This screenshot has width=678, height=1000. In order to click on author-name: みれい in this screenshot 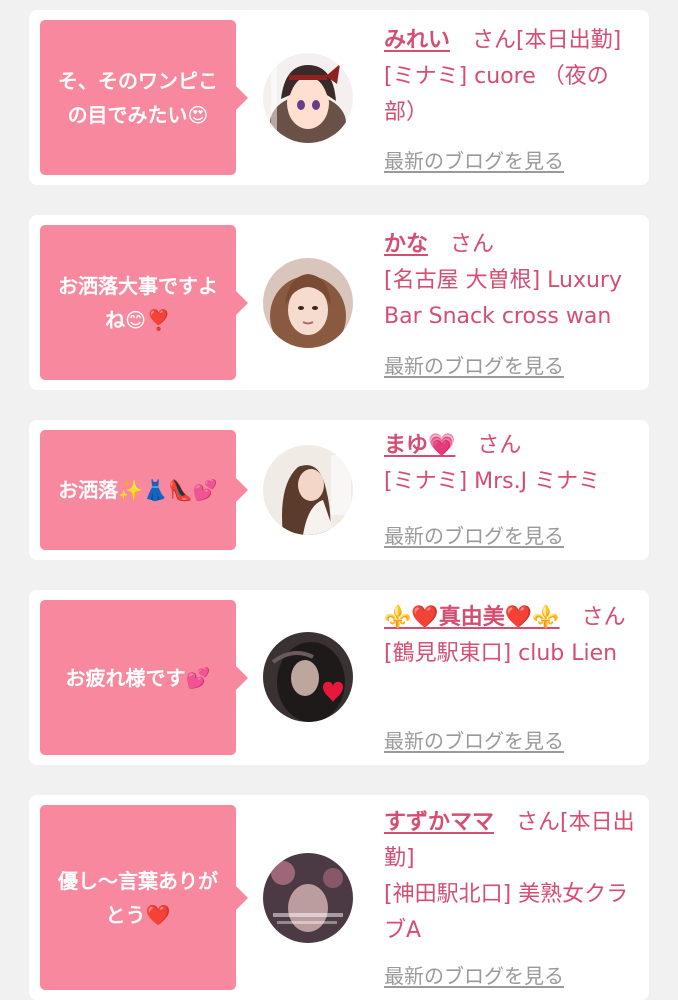, I will do `click(417, 40)`.